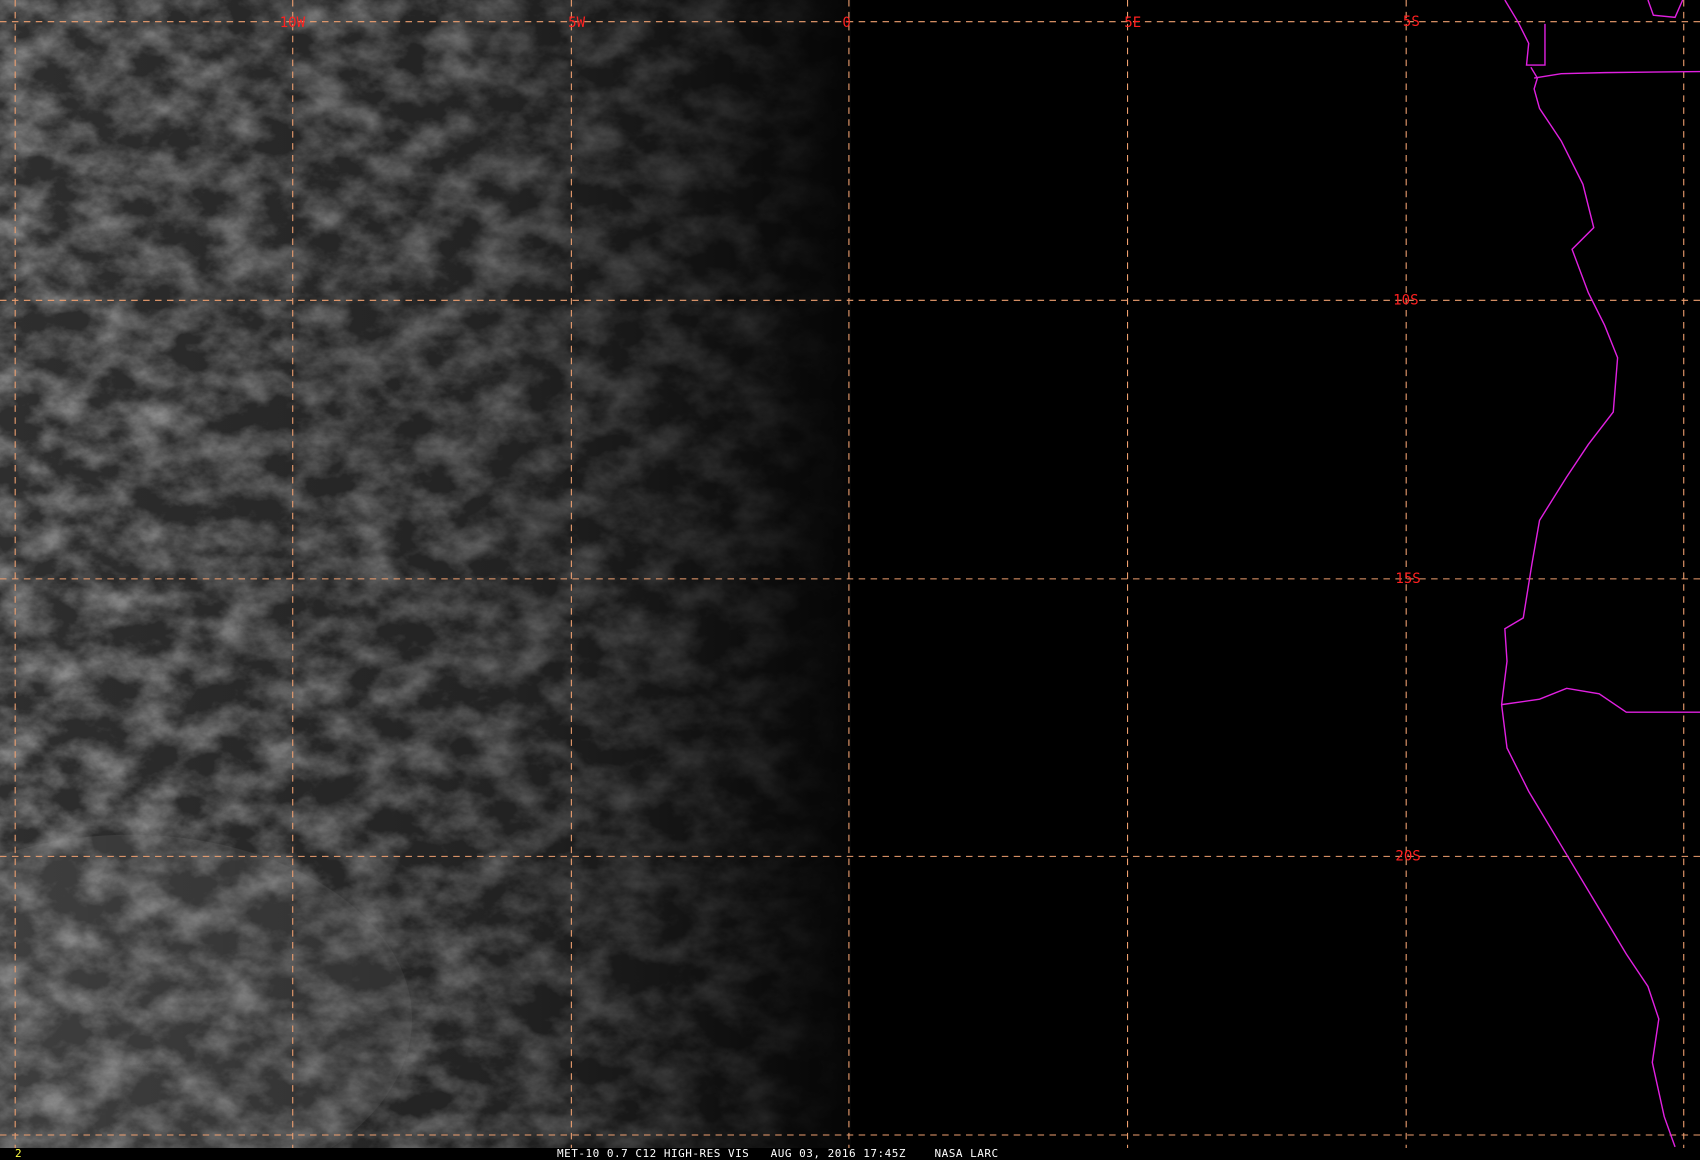 The image size is (1700, 1160). I want to click on lon-label: 10W, so click(293, 23).